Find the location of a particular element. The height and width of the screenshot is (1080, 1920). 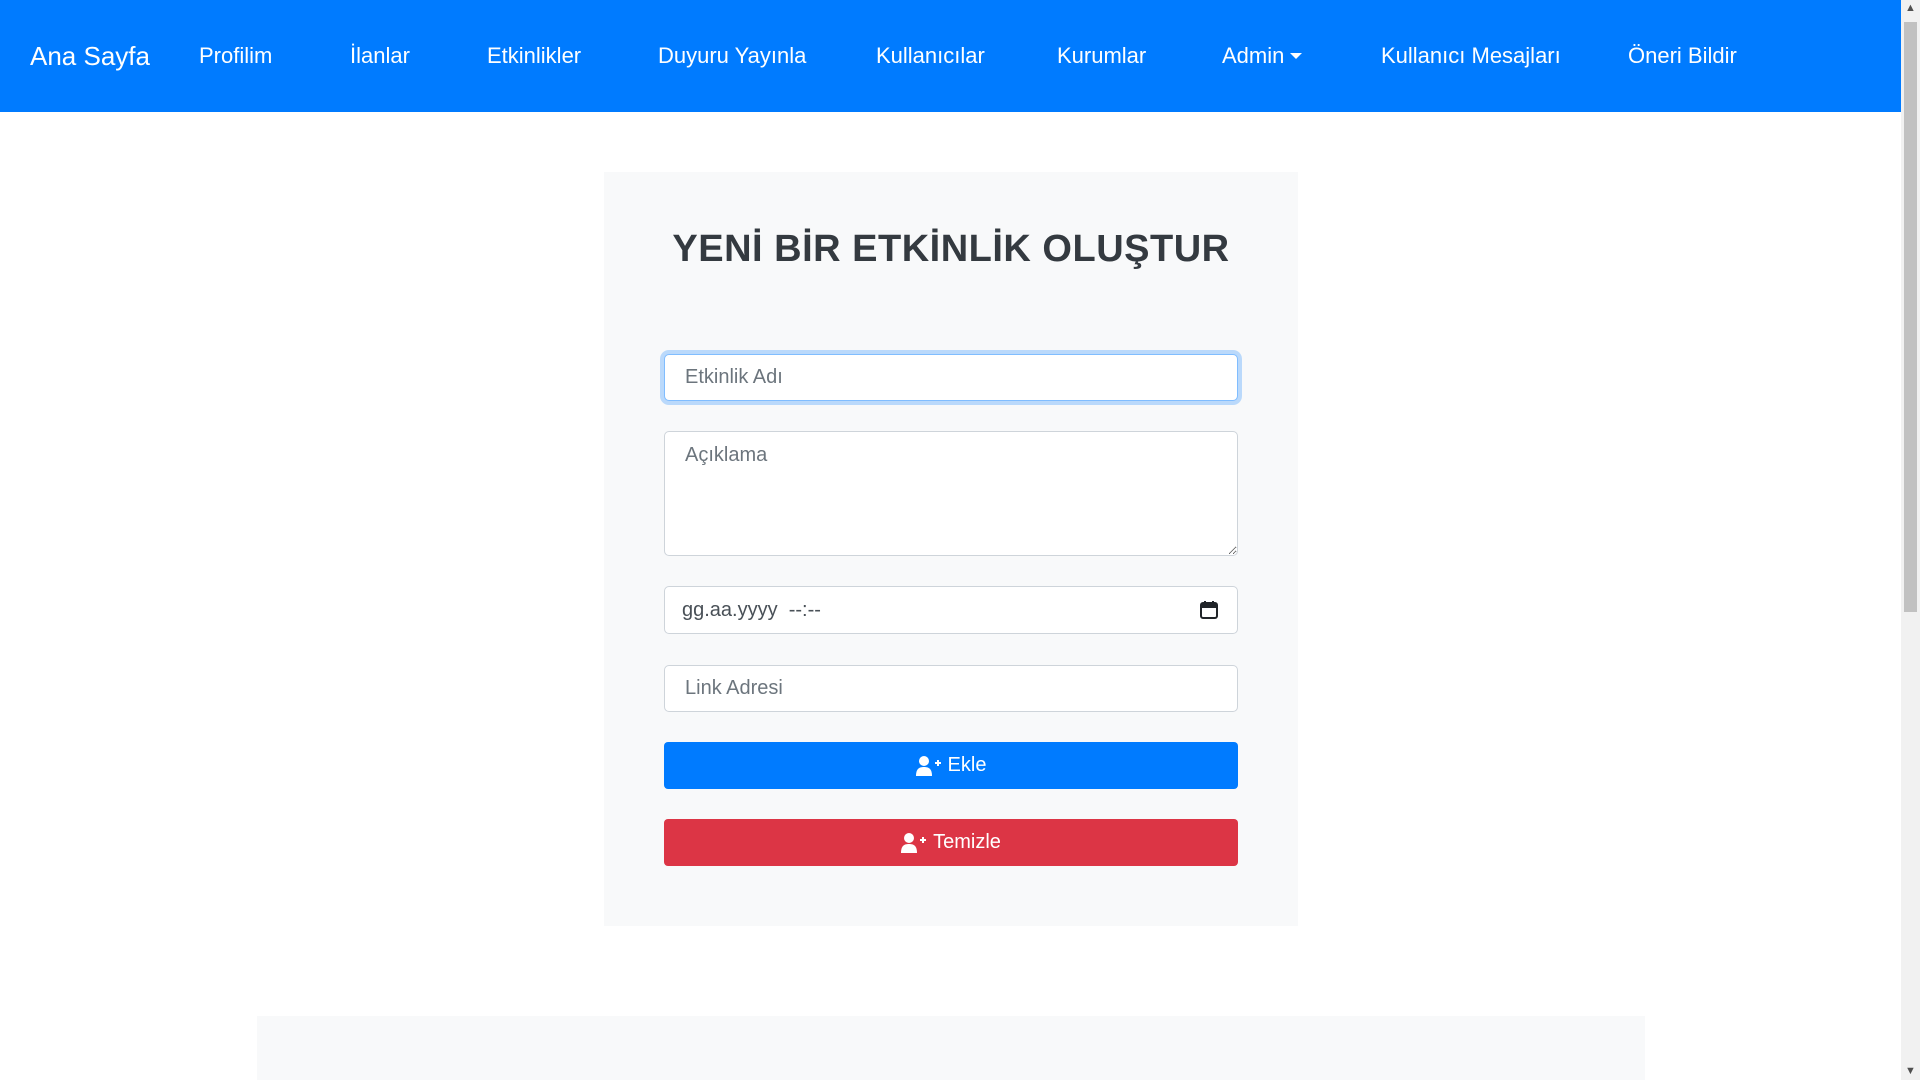

nav-item-oneri-bildir: Öneri Bildir is located at coordinates (1682, 56).